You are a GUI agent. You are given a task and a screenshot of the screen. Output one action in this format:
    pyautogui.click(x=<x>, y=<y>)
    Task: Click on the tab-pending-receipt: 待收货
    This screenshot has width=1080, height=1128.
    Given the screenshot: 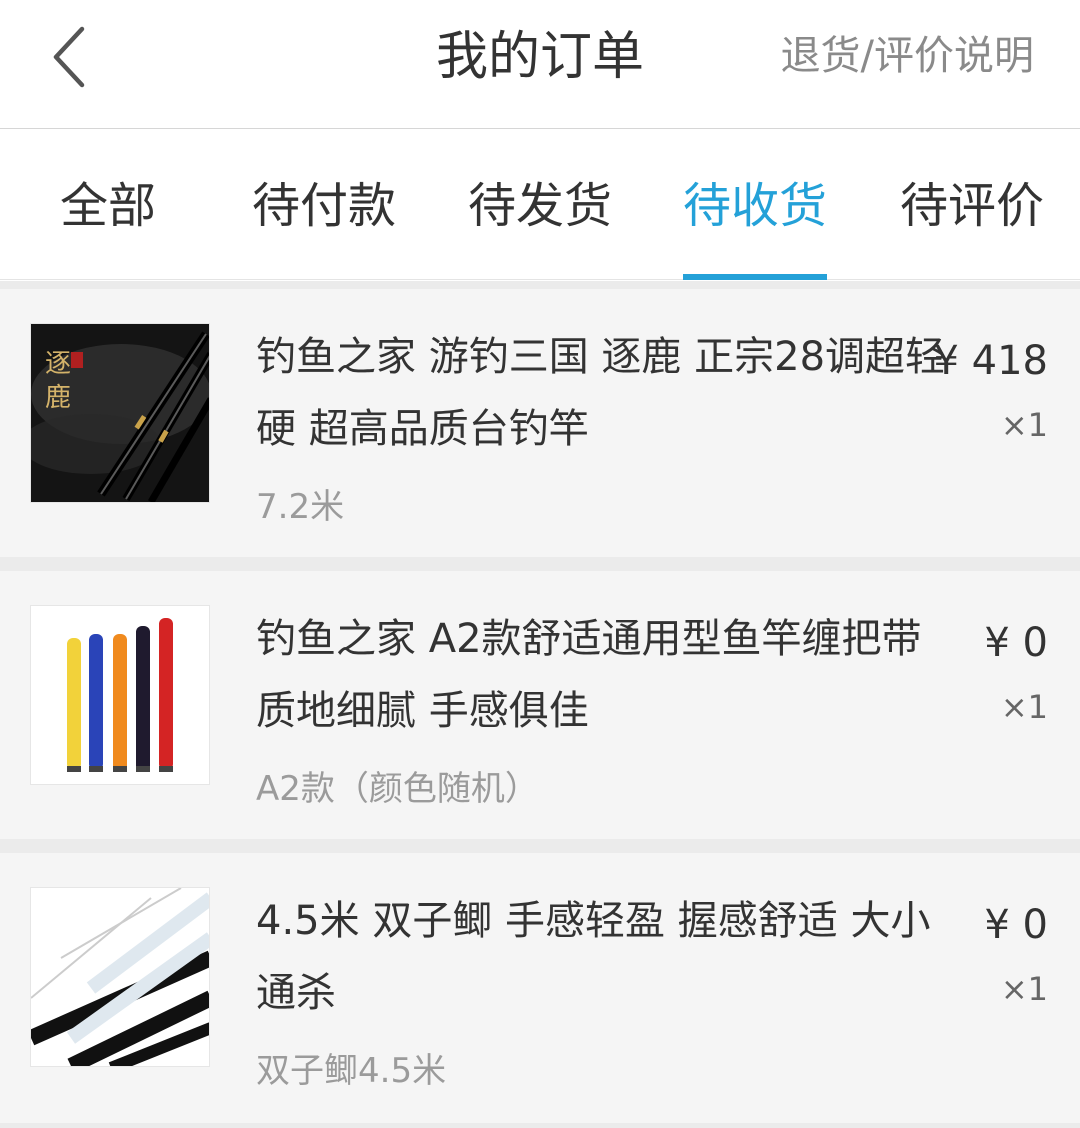 What is the action you would take?
    pyautogui.click(x=755, y=205)
    